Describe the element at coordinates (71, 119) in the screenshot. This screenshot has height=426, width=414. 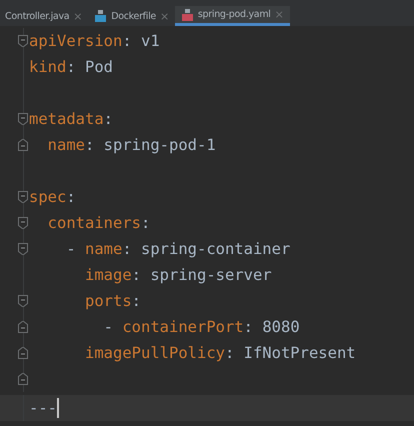
I see `code-line: metadata:` at that location.